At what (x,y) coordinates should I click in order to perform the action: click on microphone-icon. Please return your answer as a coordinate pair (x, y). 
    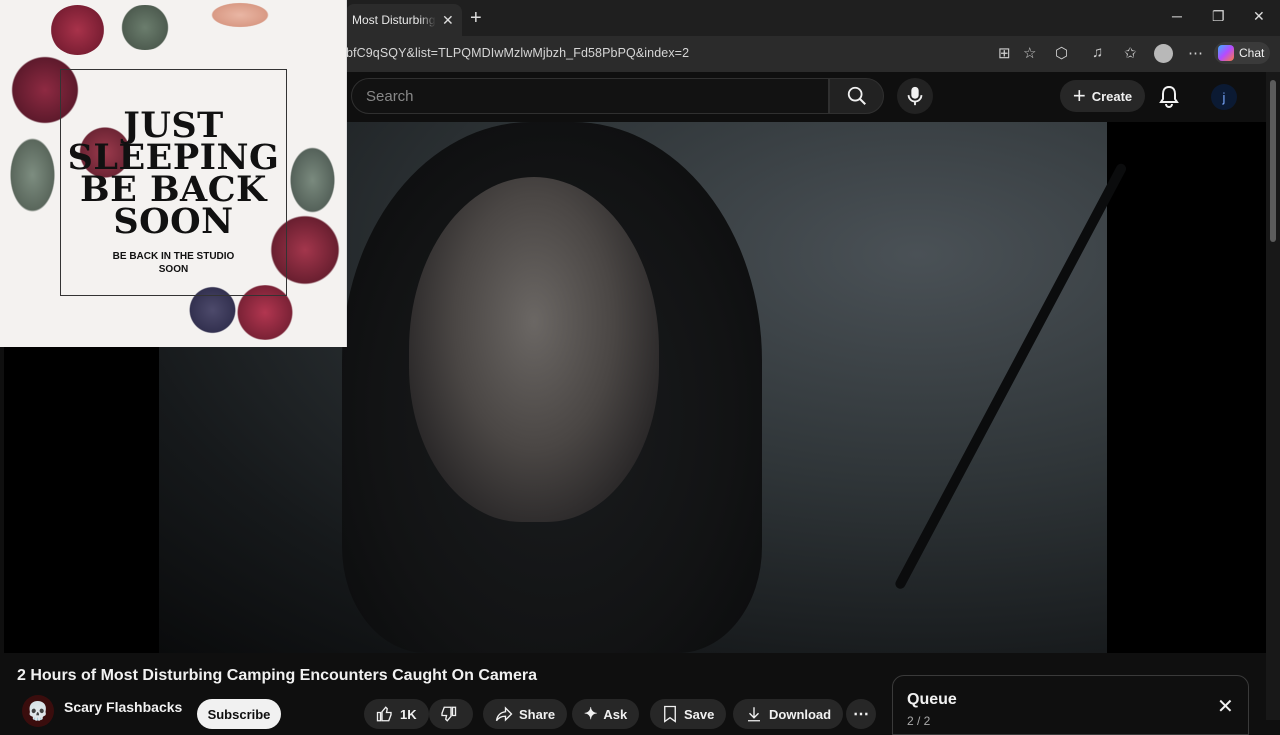
    Looking at the image, I should click on (915, 96).